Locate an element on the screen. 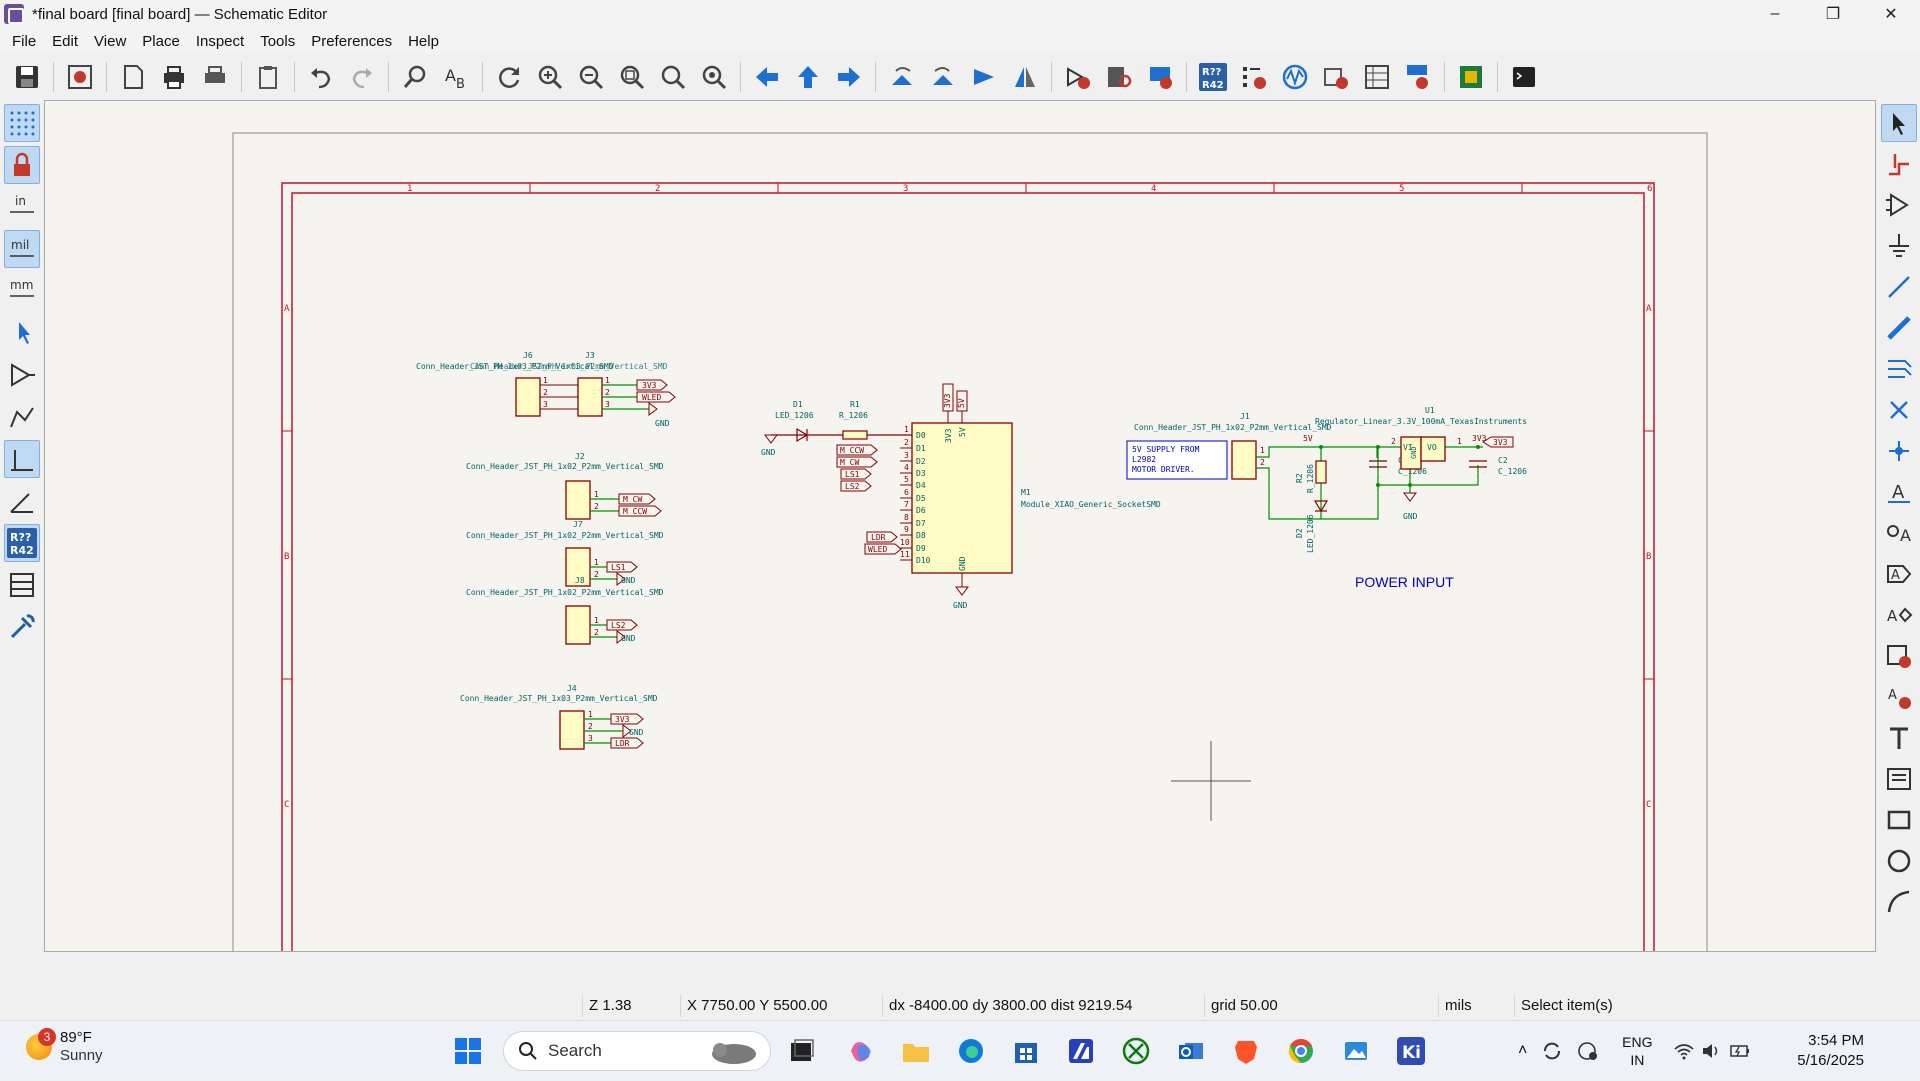  restore-button: ❐ is located at coordinates (1833, 14).